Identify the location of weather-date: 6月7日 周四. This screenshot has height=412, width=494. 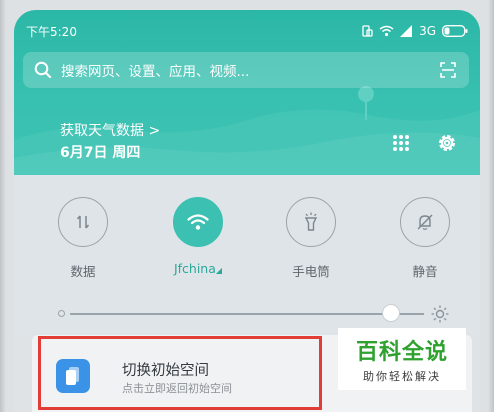
(100, 153).